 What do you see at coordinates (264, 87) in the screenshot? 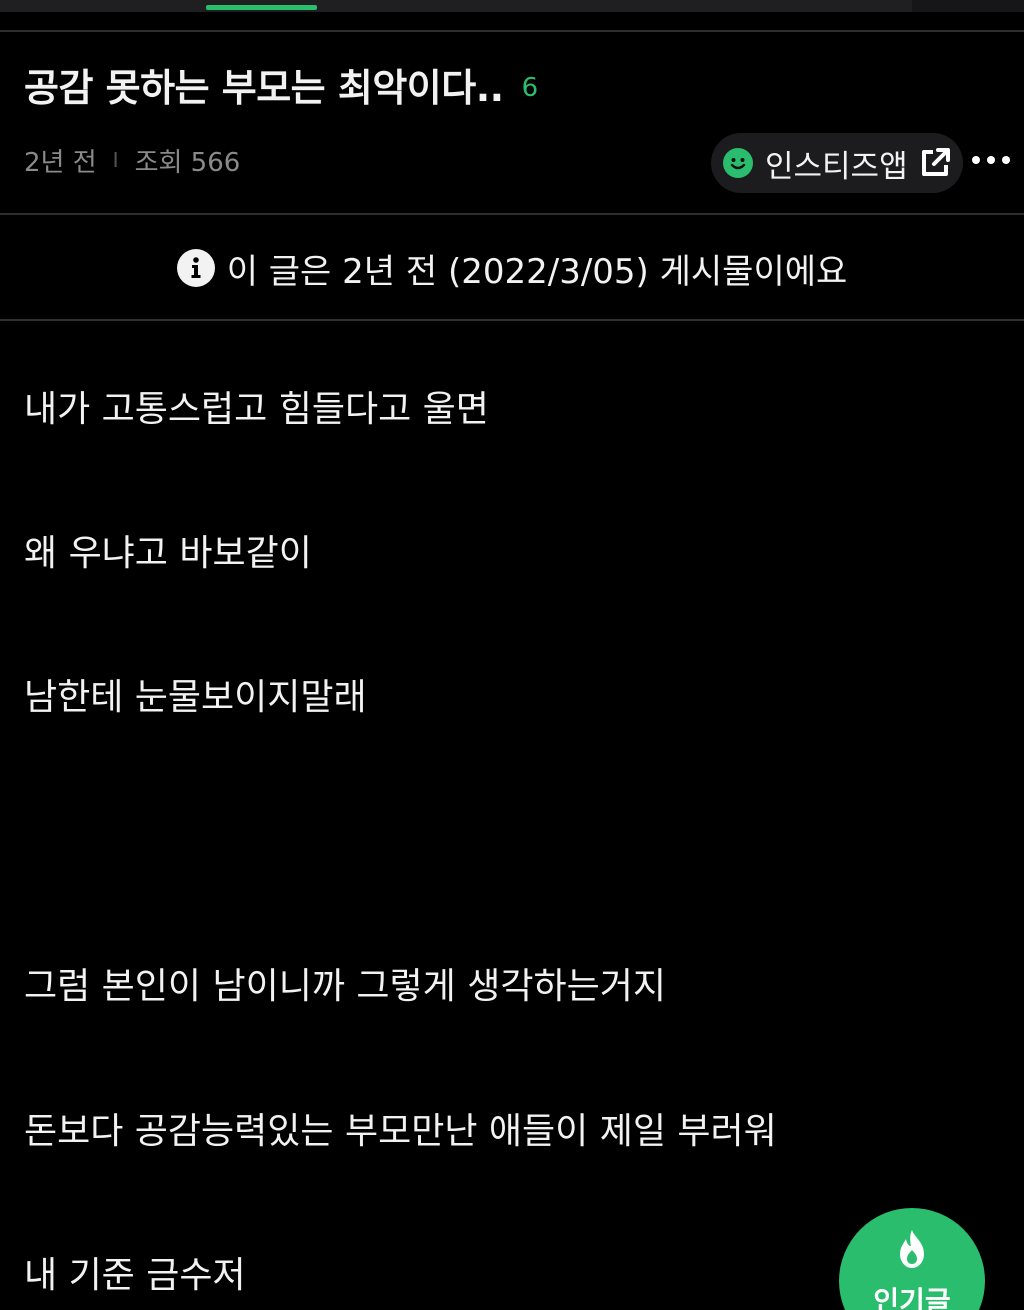
I see `post-title: 공감 못하는 부모는 최악이다..` at bounding box center [264, 87].